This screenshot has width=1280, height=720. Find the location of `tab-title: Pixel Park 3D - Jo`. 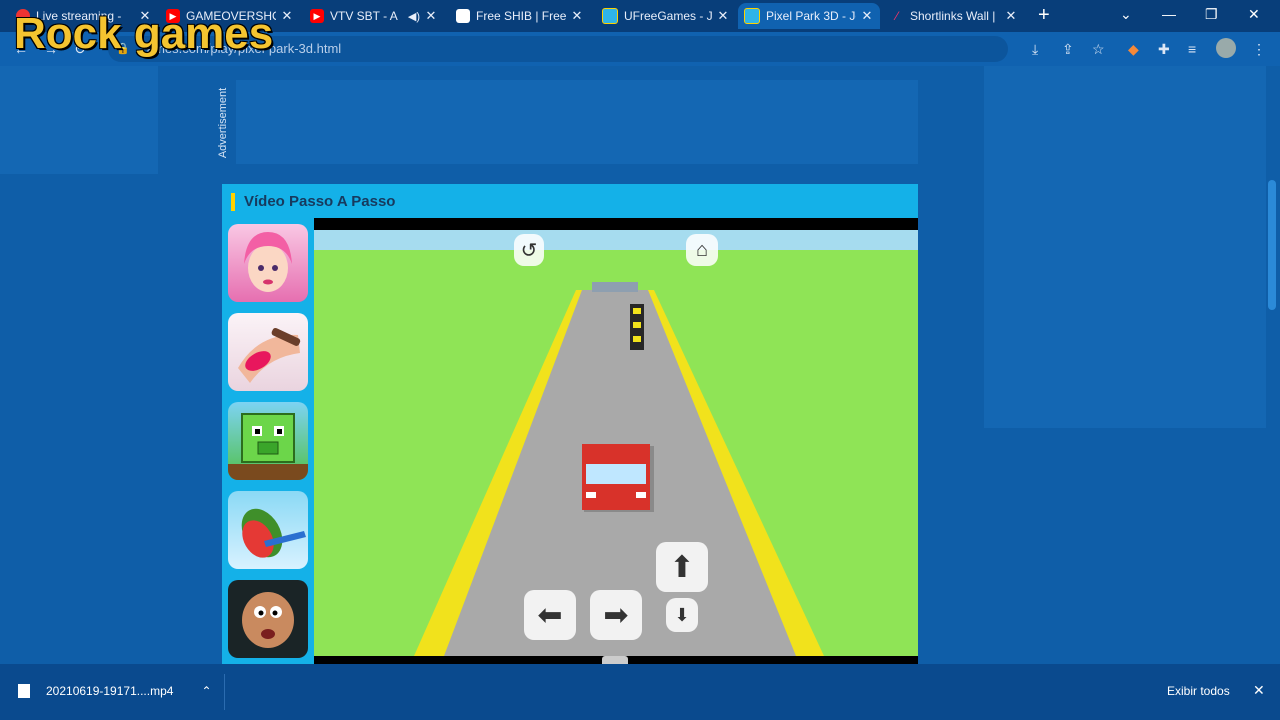

tab-title: Pixel Park 3D - Jo is located at coordinates (811, 16).